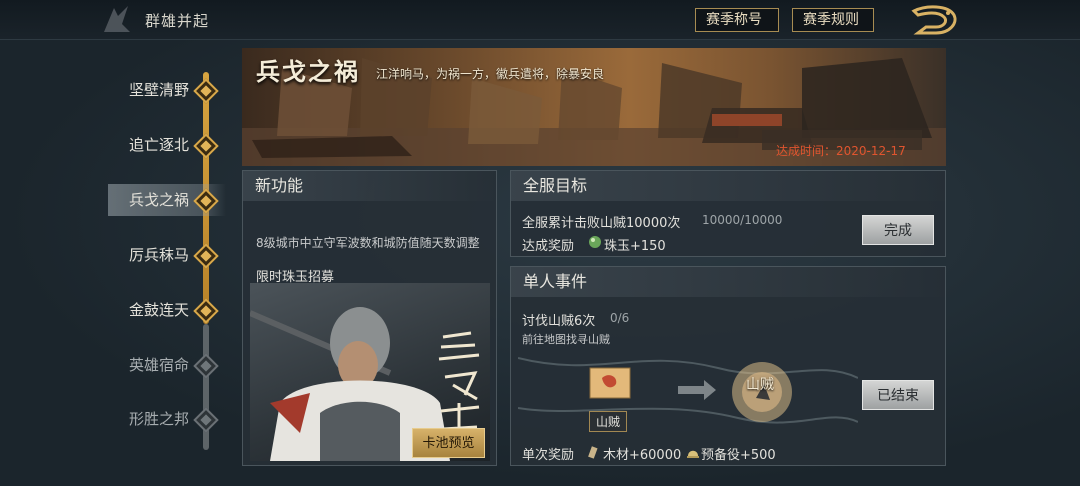 The image size is (1080, 486). Describe the element at coordinates (593, 452) in the screenshot. I see `wood-icon` at that location.